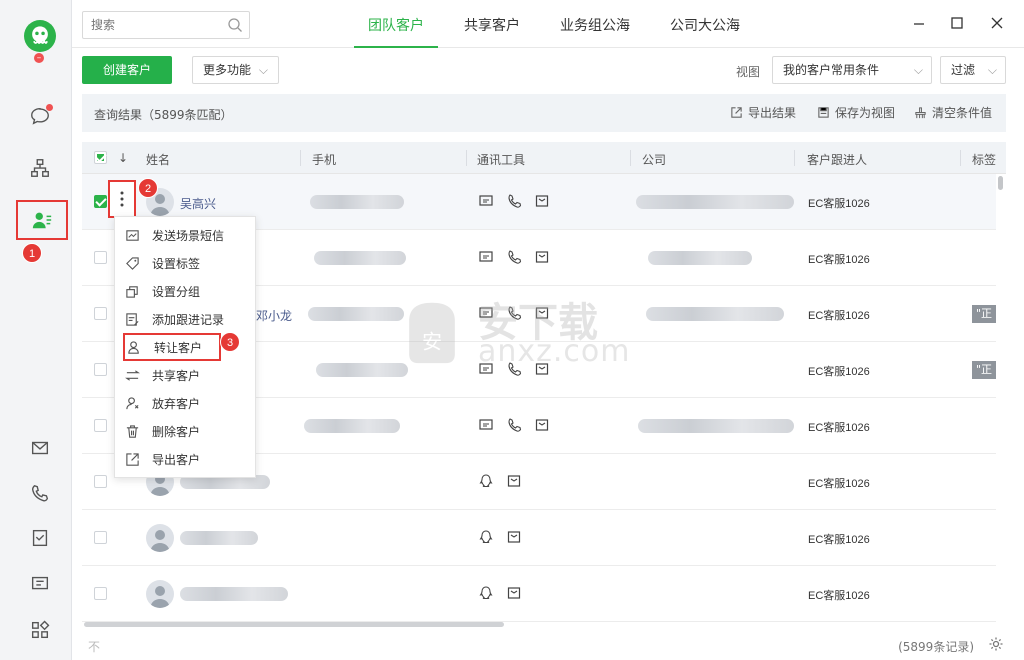 The height and width of the screenshot is (660, 1024). I want to click on sidebar-item-mail, so click(40, 448).